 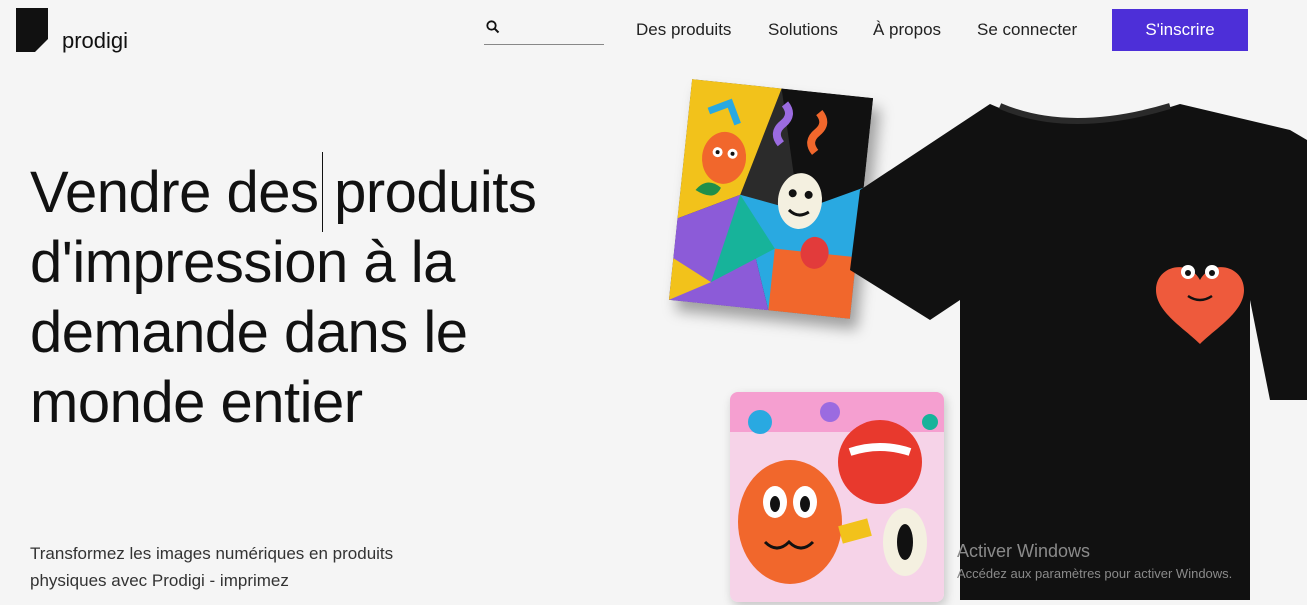 I want to click on brand-logo: prodigi, so click(x=72, y=30).